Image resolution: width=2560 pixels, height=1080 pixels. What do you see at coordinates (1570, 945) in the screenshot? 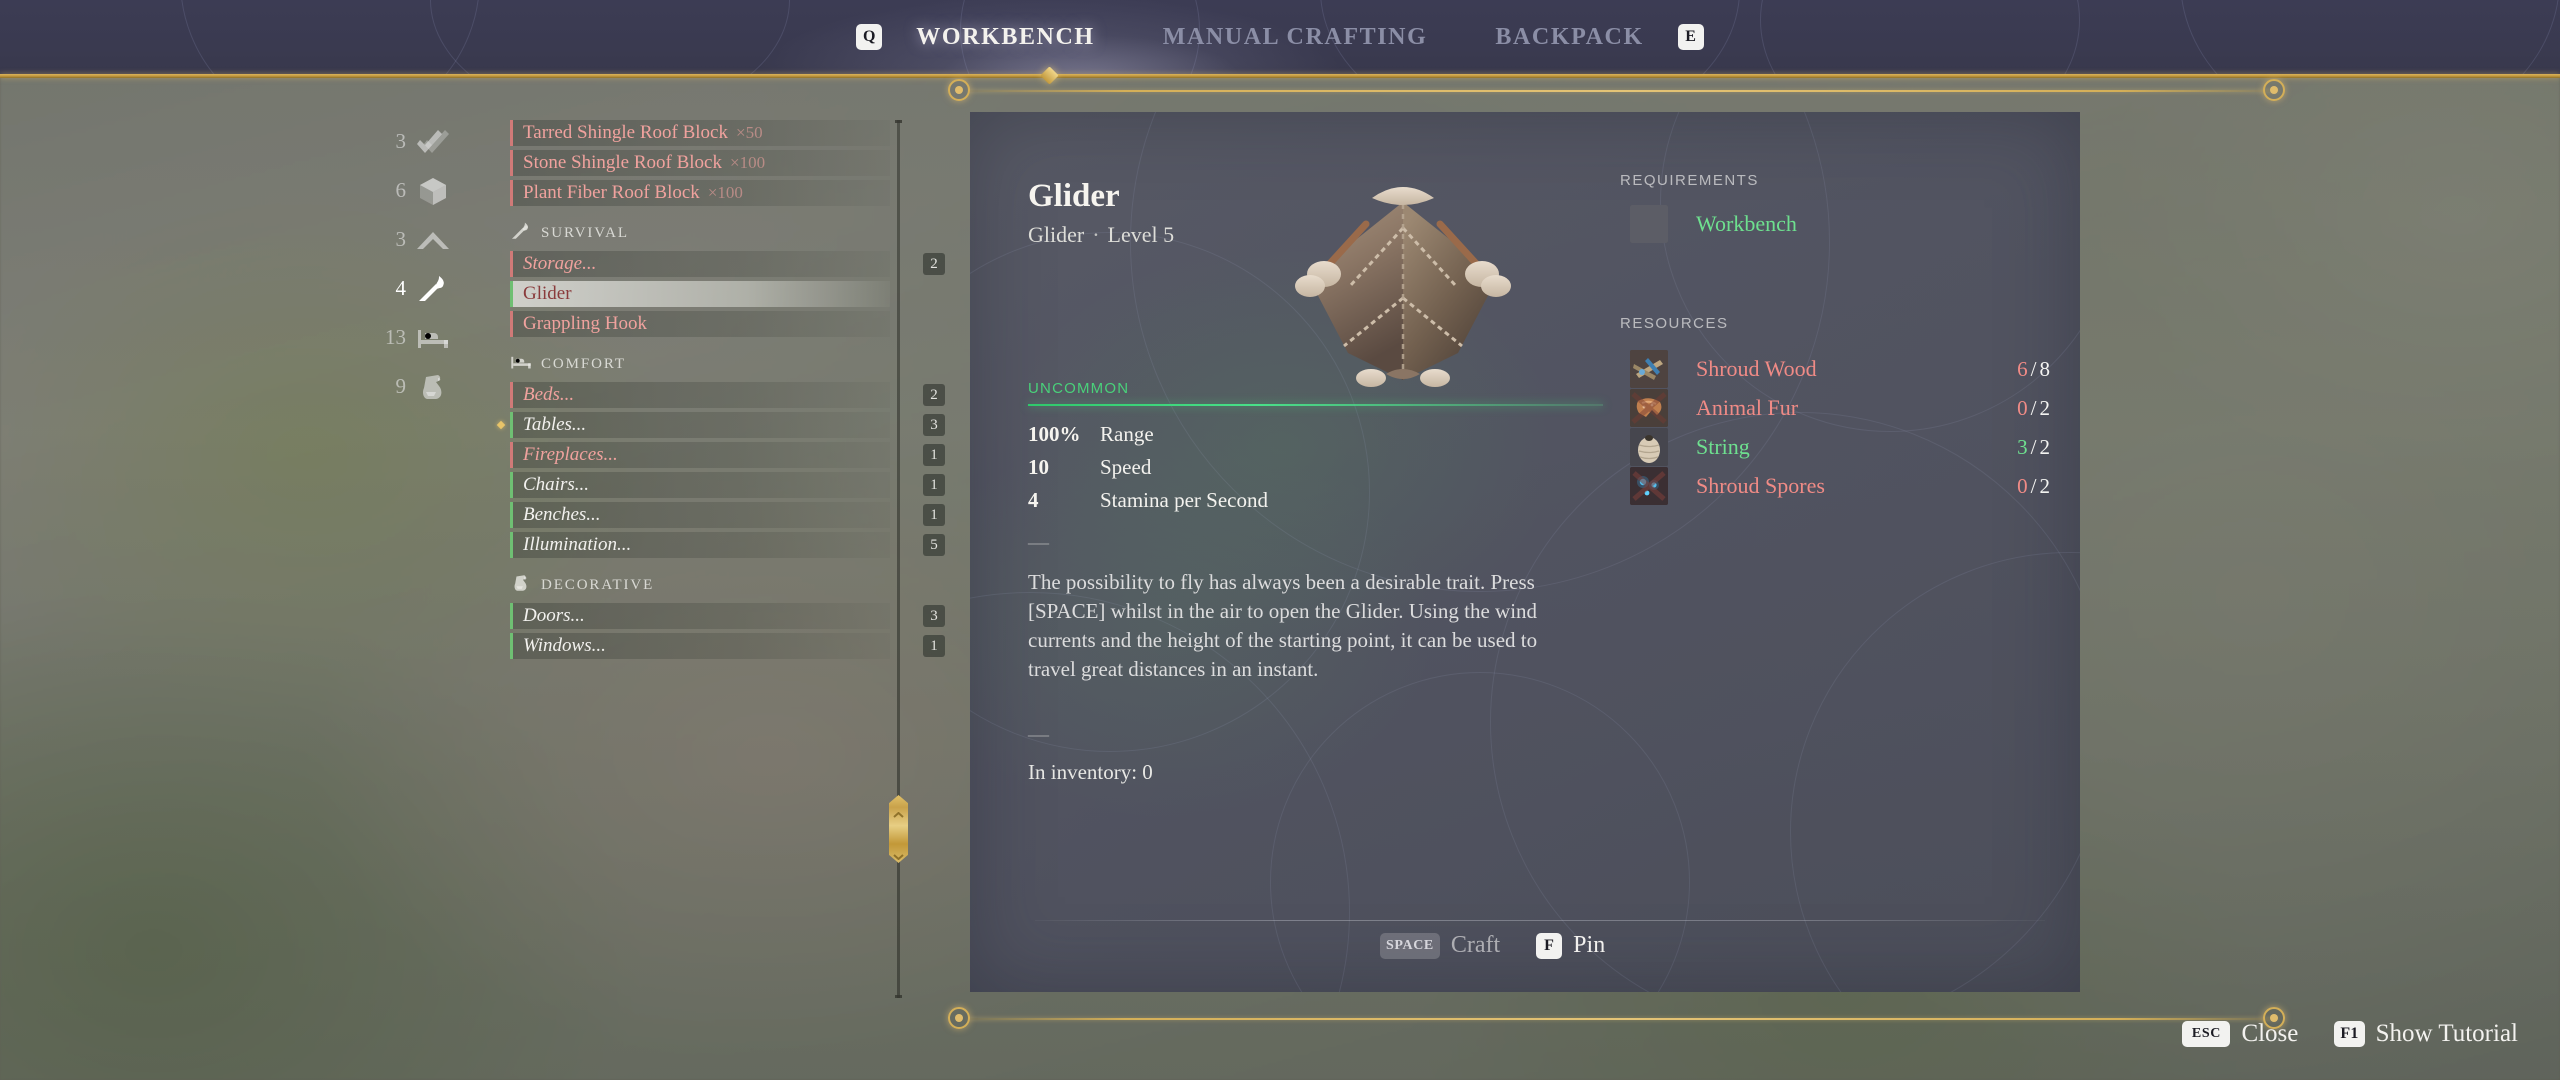
I see `action-pin: F Pin` at bounding box center [1570, 945].